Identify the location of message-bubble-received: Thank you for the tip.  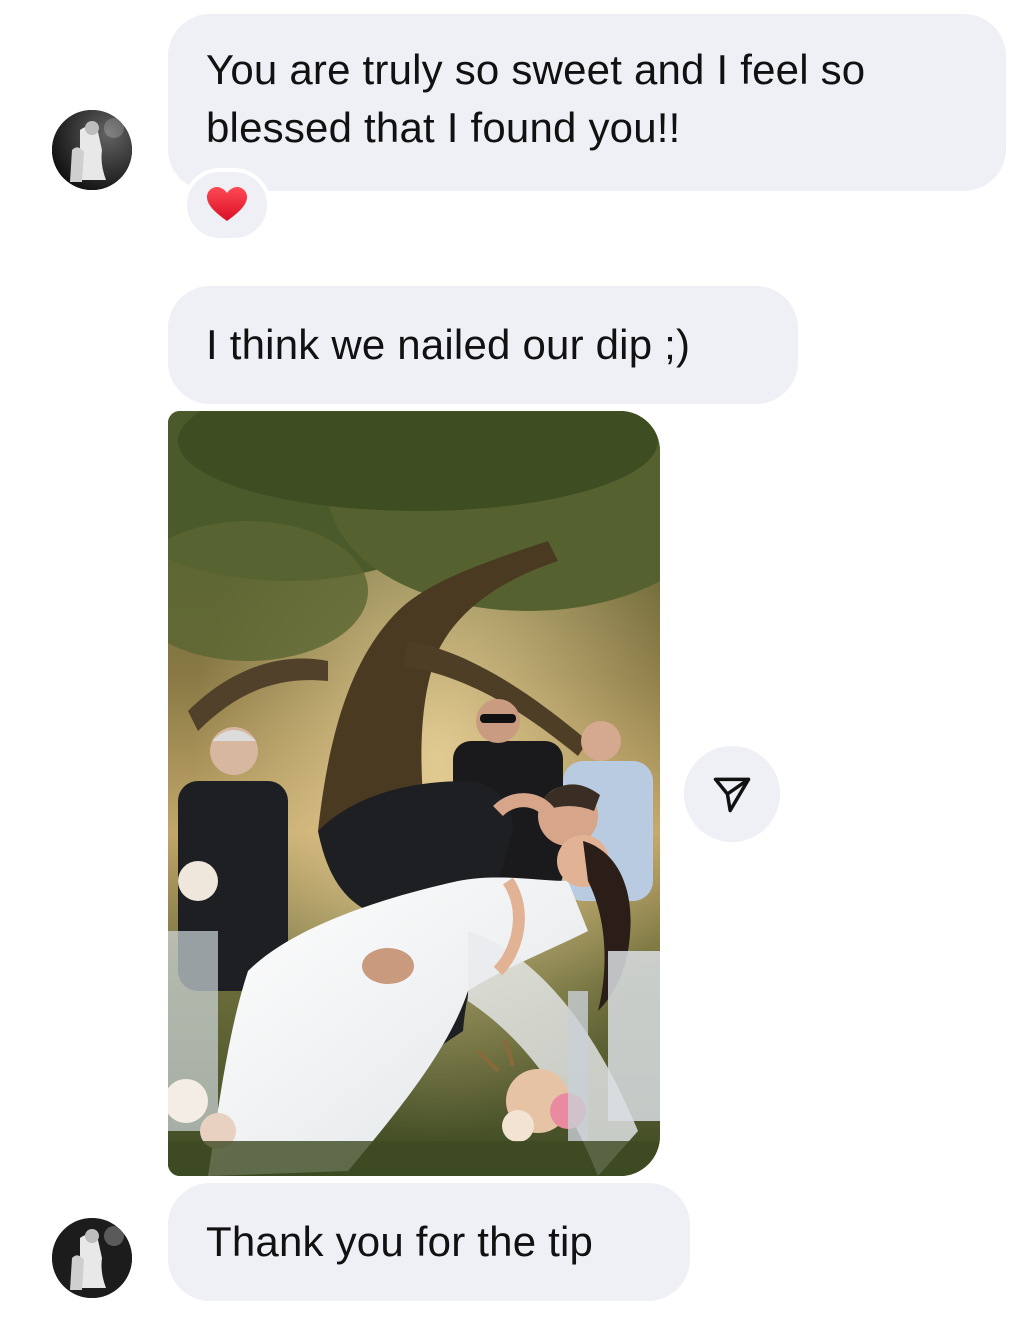
(429, 1242).